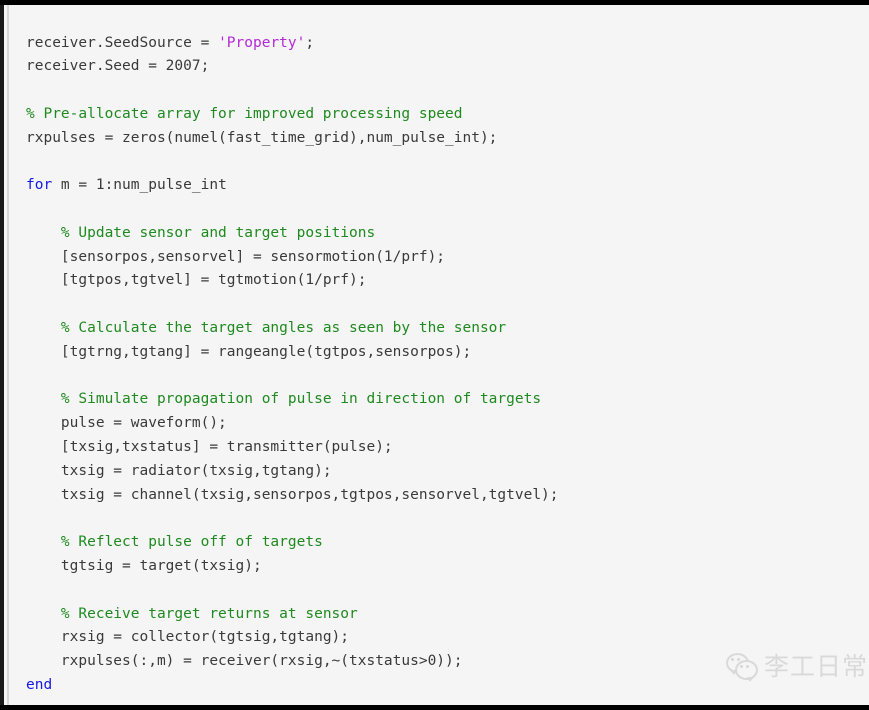  What do you see at coordinates (122, 42) in the screenshot?
I see `code-token-plain: receiver.SeedSource =` at bounding box center [122, 42].